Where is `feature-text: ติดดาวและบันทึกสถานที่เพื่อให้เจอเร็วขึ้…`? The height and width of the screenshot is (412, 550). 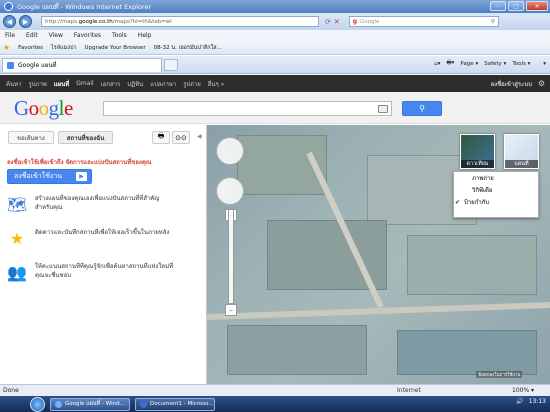
feature-text: ติดดาวและบันทึกสถานที่เพื่อให้เจอเร็วขึ้… is located at coordinates (102, 232).